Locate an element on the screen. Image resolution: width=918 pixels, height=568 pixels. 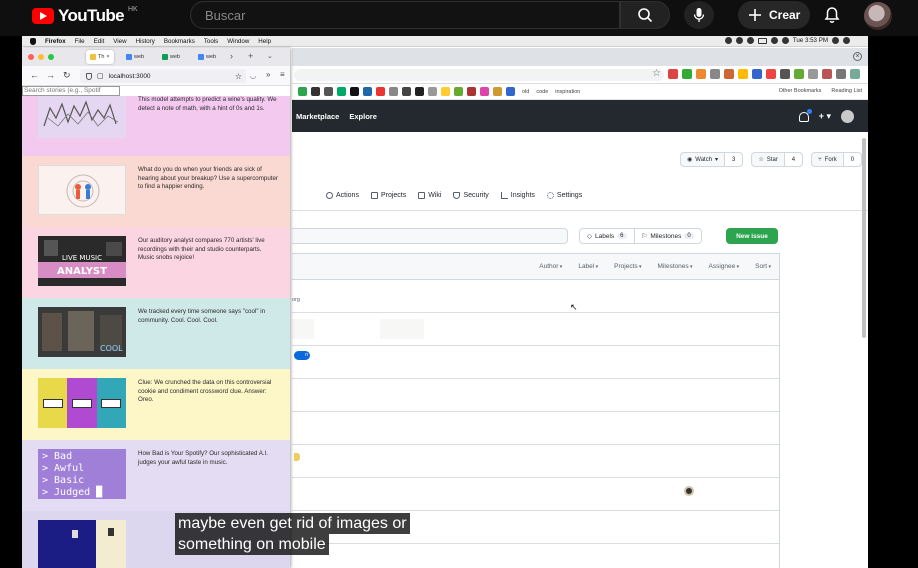
tab-wiki: Wiki is located at coordinates (429, 195).